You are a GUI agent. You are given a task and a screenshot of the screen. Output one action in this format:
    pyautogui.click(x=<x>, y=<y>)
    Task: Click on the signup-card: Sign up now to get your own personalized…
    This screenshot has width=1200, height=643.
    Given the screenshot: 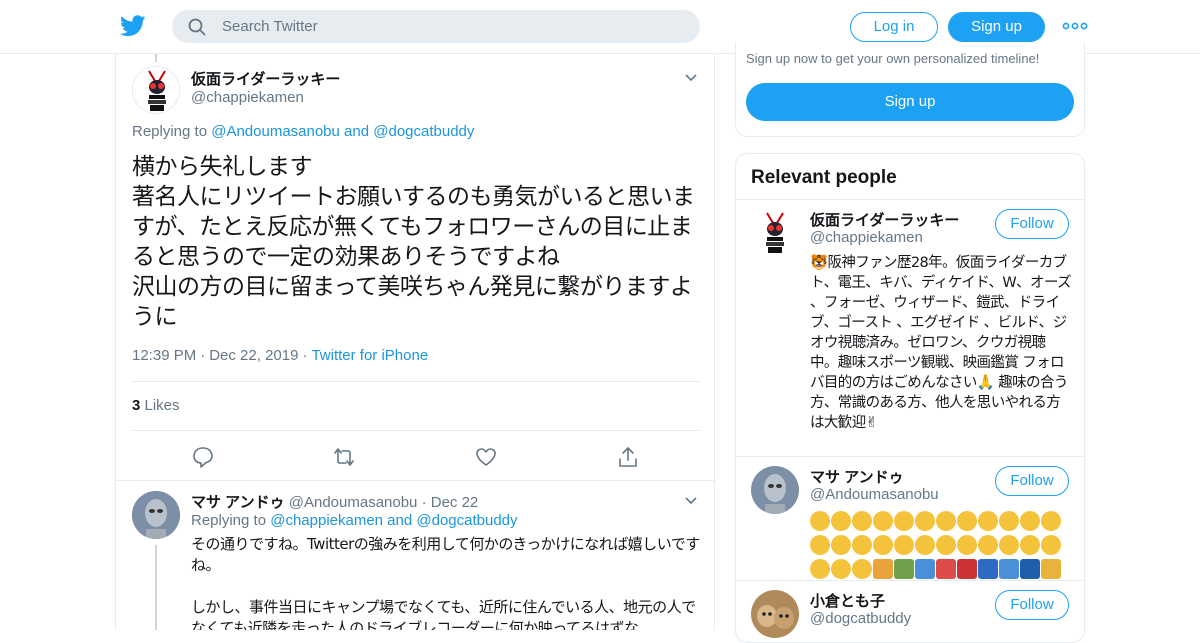 What is the action you would take?
    pyautogui.click(x=910, y=89)
    